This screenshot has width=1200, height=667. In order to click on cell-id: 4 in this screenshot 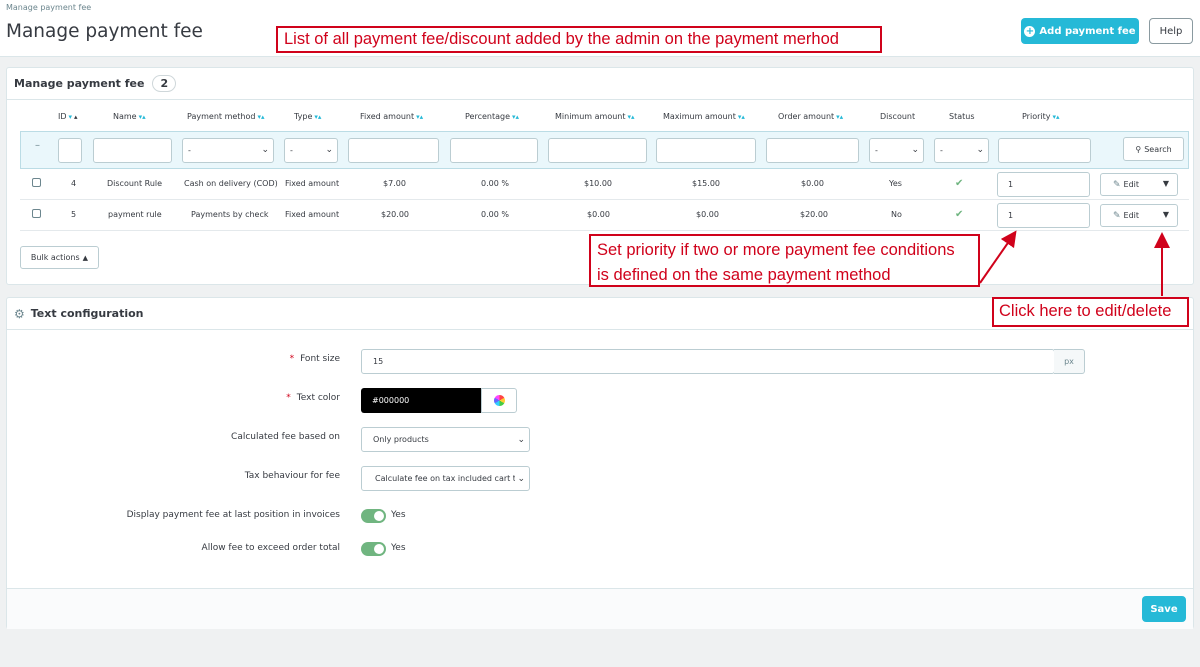, I will do `click(74, 183)`.